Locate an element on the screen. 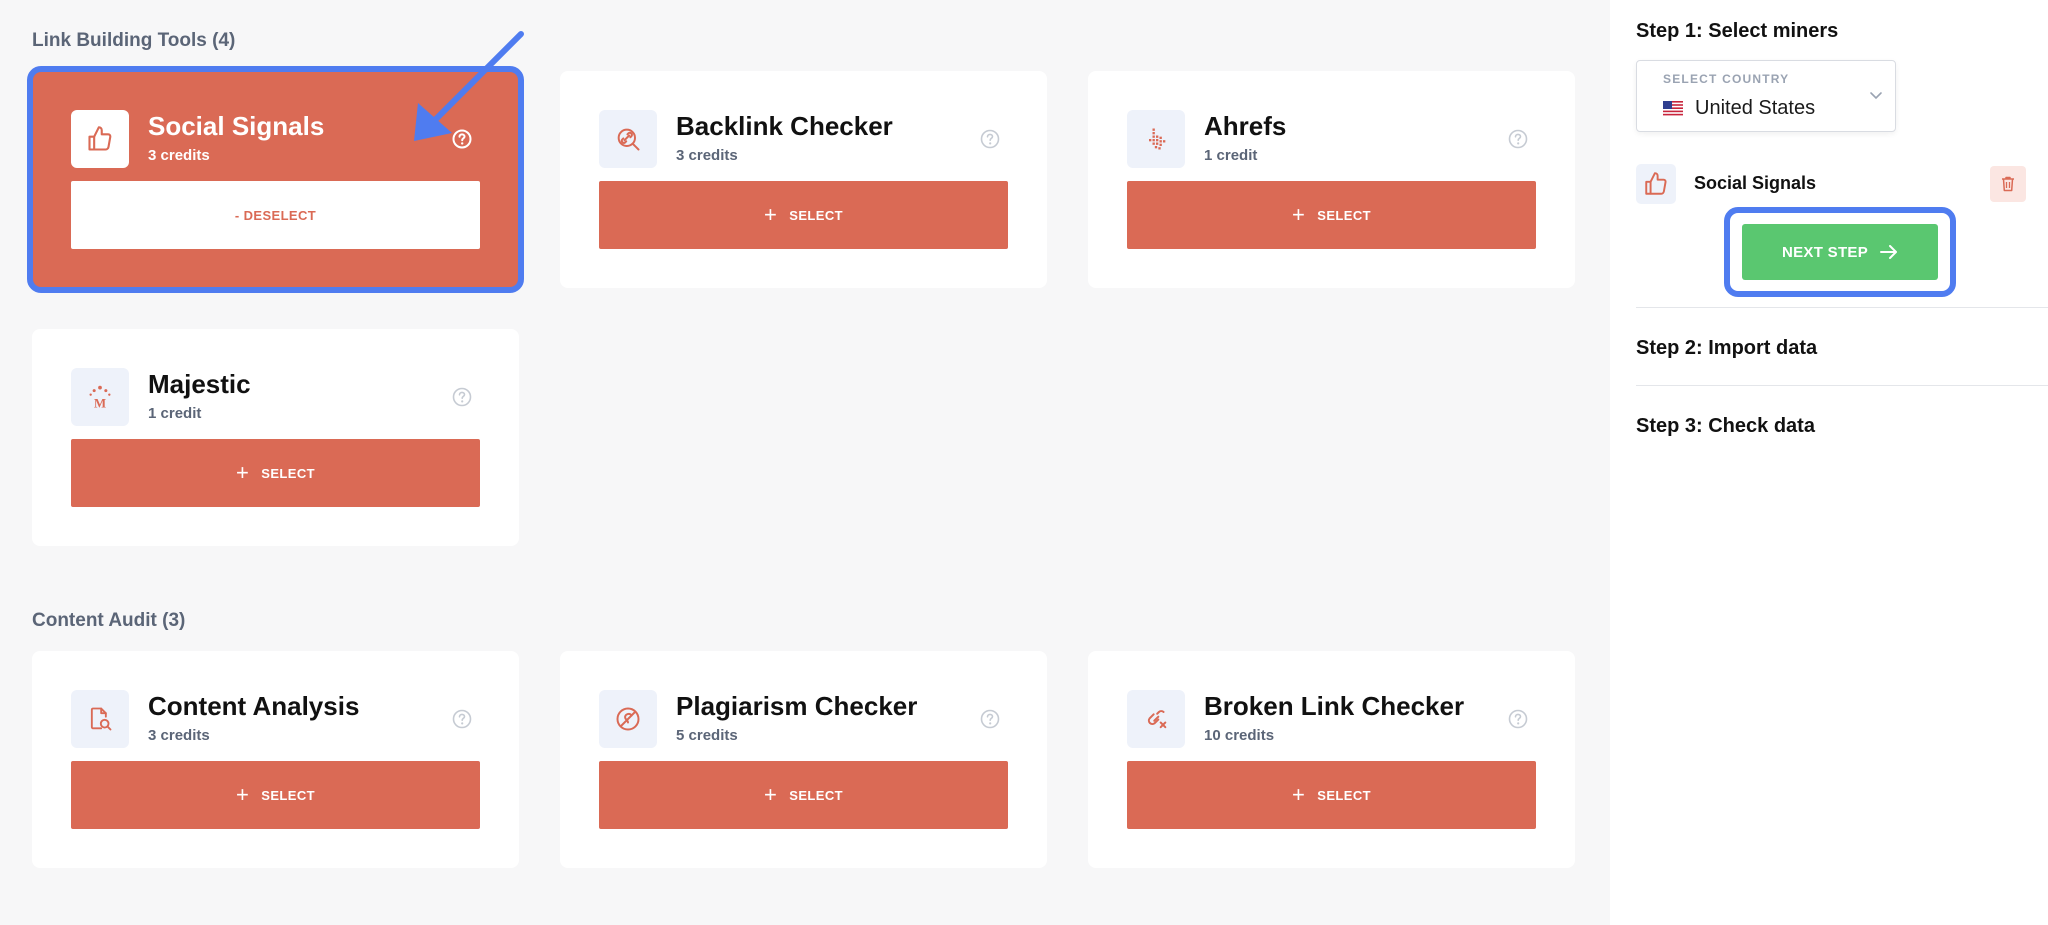 This screenshot has height=925, width=2048. tool-name: Broken Link Checker is located at coordinates (1334, 706).